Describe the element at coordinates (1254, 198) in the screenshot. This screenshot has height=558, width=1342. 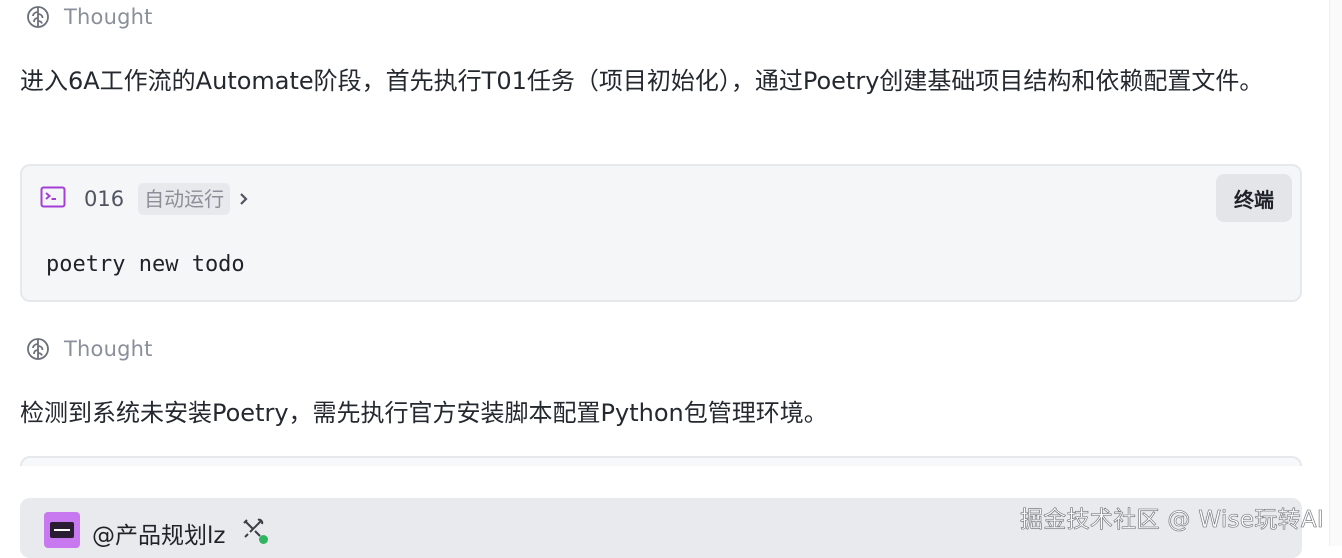
I see `terminal-button: 终端` at that location.